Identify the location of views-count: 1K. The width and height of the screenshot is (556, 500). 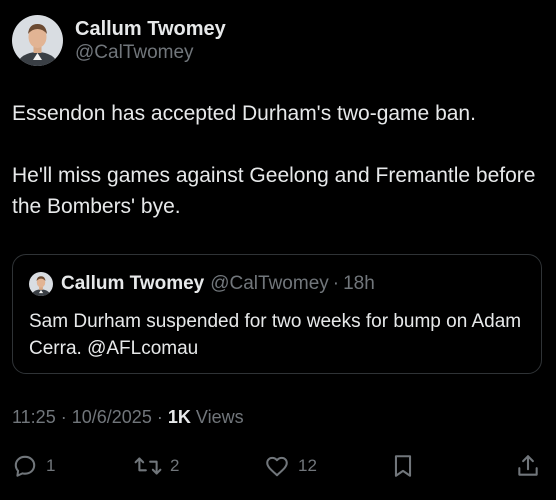
(179, 417).